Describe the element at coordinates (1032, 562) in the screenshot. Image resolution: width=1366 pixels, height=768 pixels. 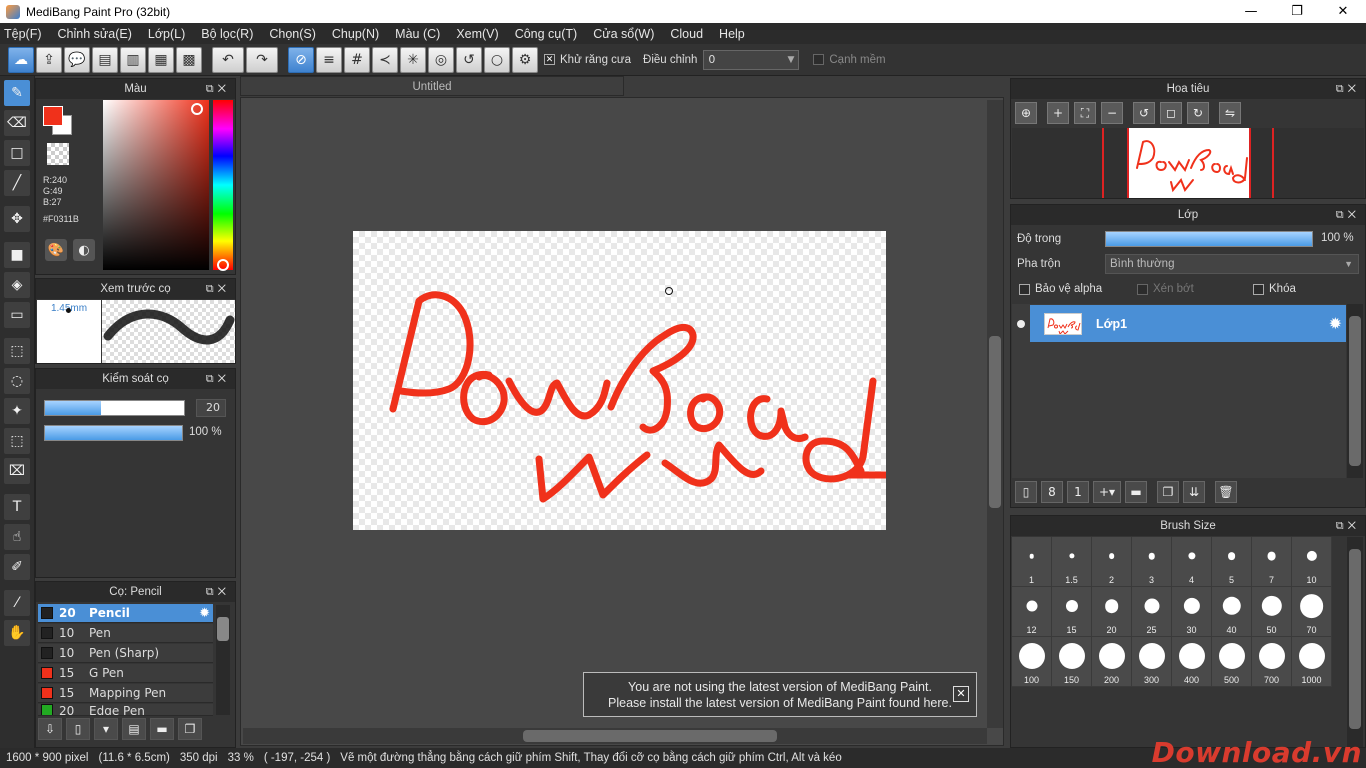
I see `brush-size-cell: 1` at that location.